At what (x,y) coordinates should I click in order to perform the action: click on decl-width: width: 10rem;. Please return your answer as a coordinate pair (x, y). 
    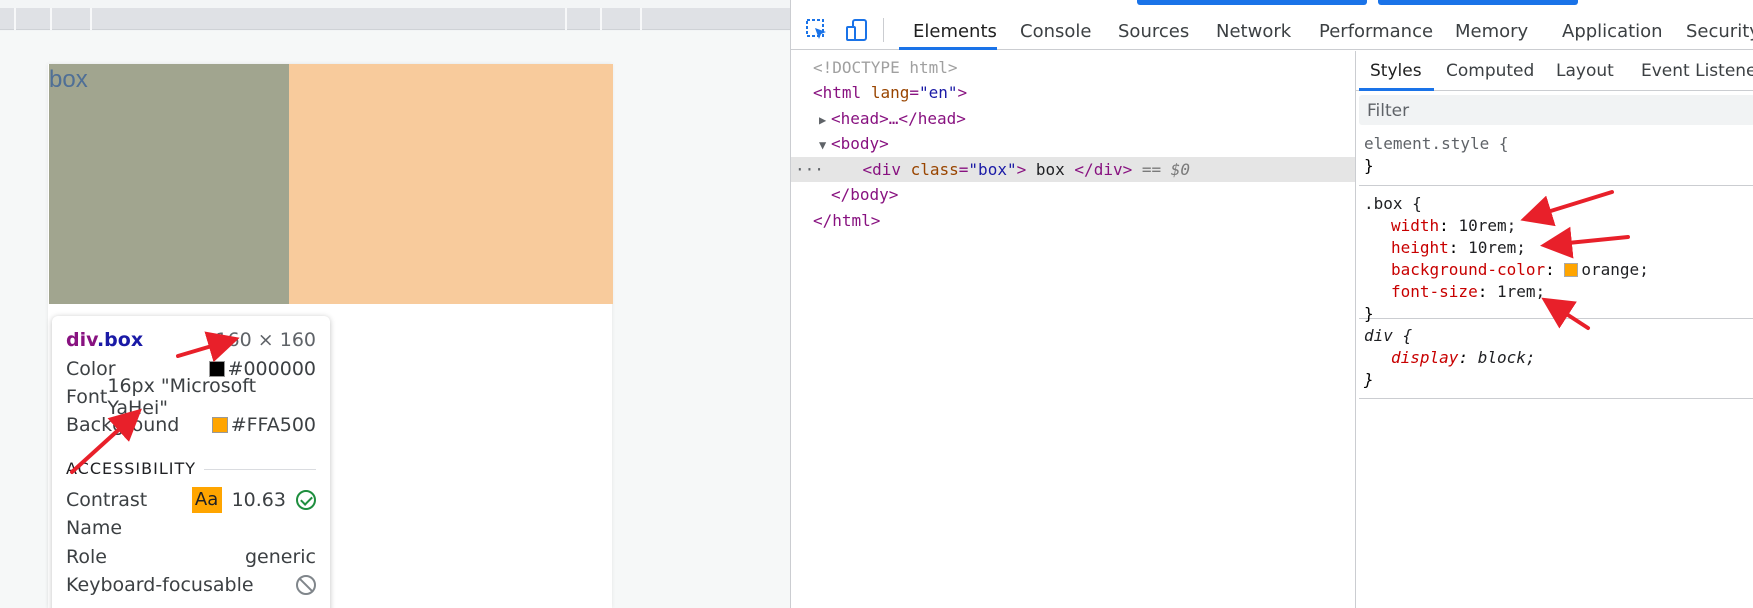
    Looking at the image, I should click on (1558, 226).